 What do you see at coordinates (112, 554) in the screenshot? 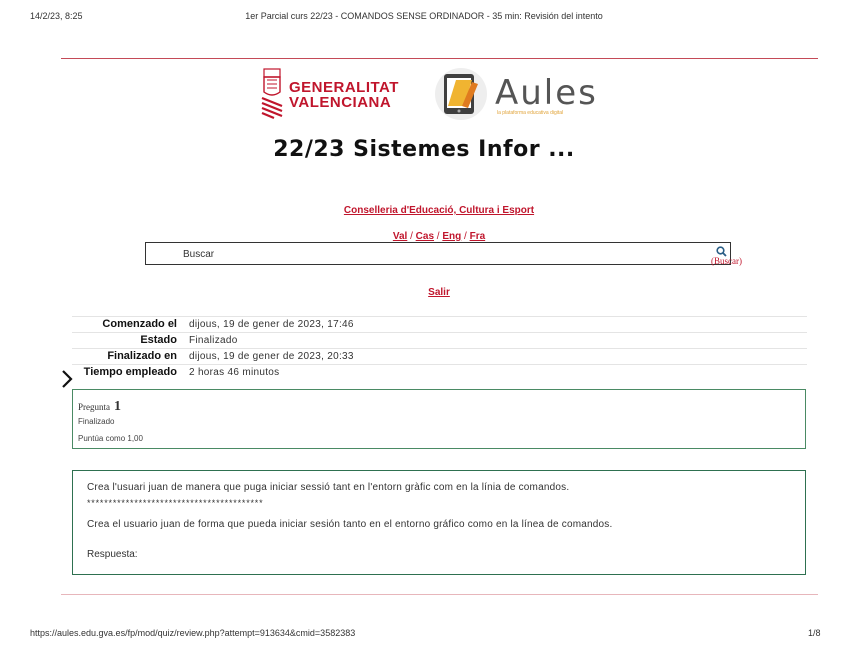
I see `answer-label: Respuesta:` at bounding box center [112, 554].